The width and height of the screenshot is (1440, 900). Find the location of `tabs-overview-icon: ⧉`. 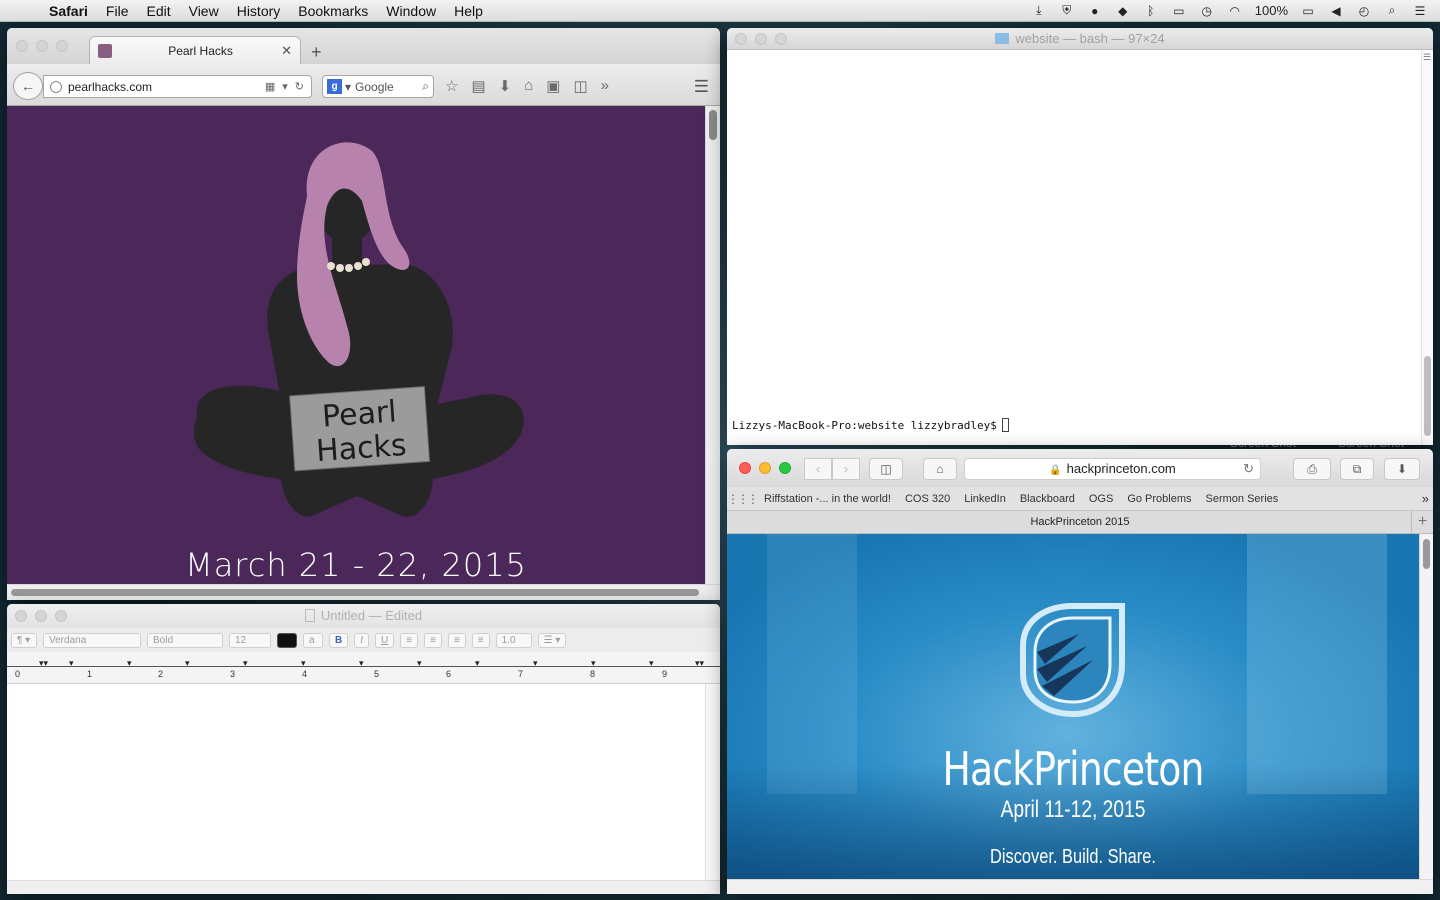

tabs-overview-icon: ⧉ is located at coordinates (1357, 469).